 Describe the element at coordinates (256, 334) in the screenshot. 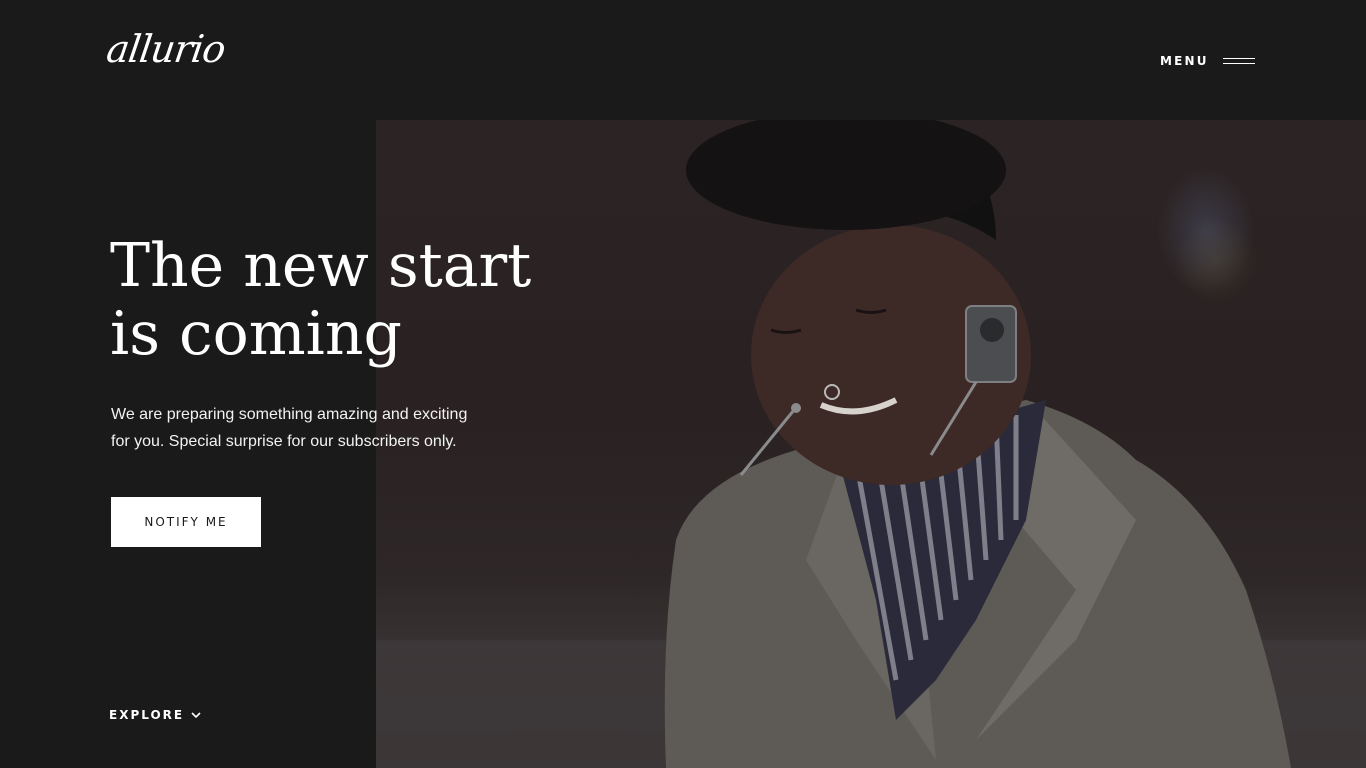

I see `hero-title-line-2: is coming` at that location.